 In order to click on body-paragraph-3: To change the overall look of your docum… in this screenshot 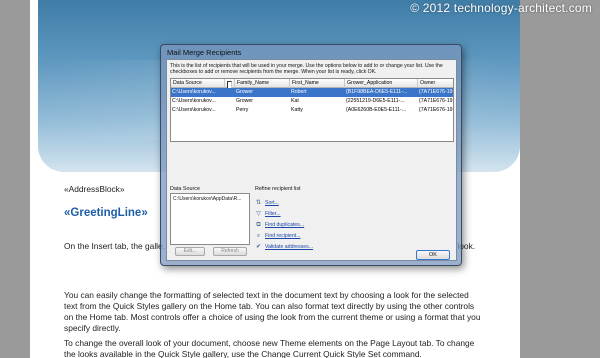, I will do `click(269, 348)`.